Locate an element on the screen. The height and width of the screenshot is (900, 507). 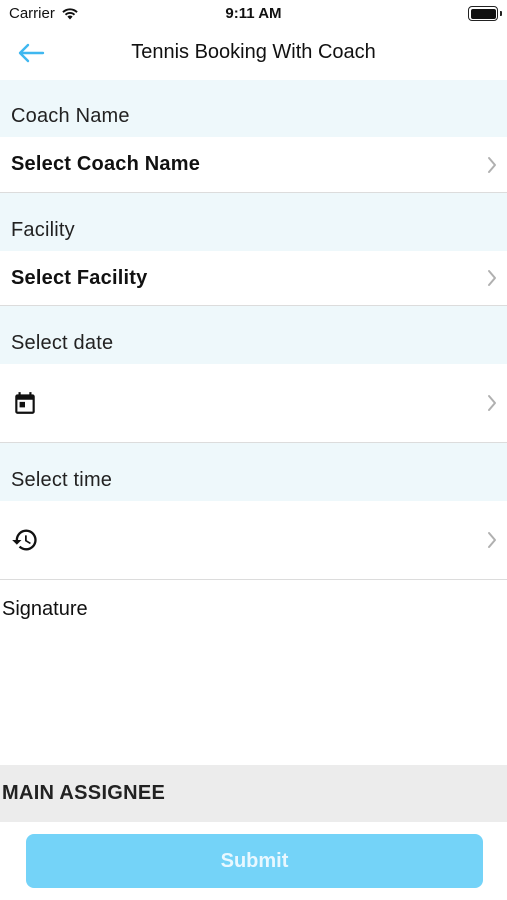
submit-button: Submit is located at coordinates (254, 861).